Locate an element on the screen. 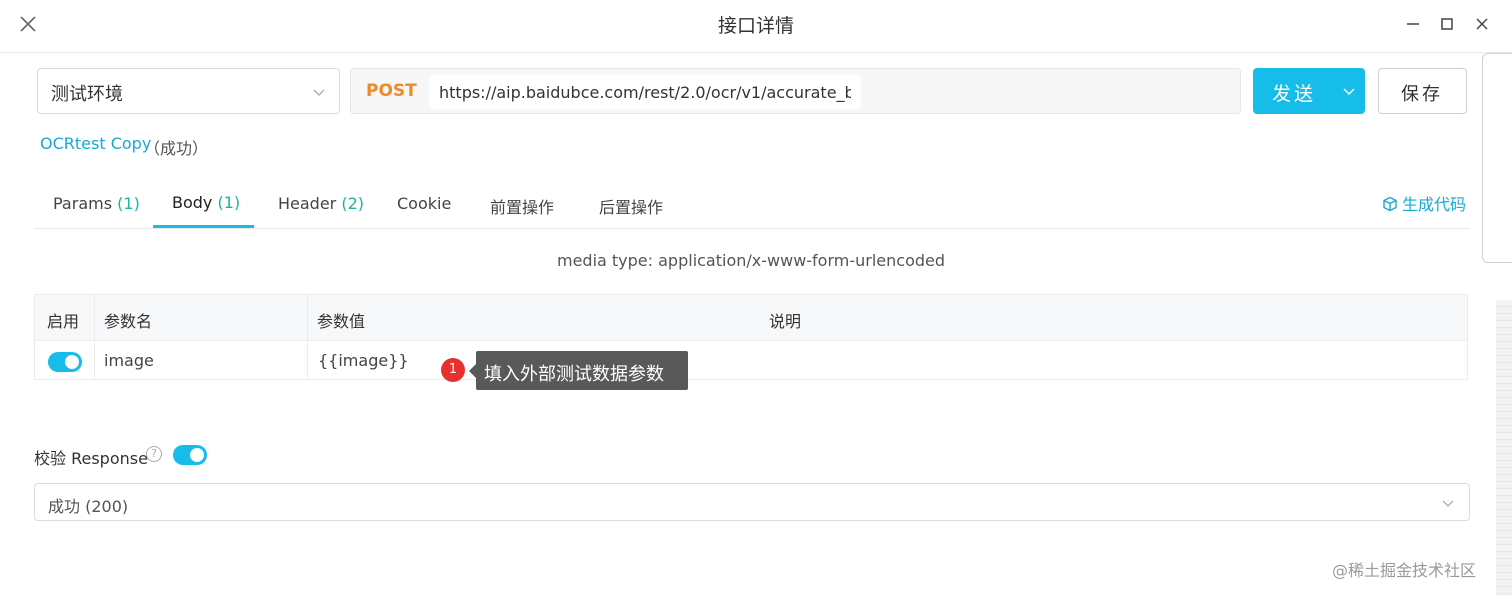  body-params-table: 启用 参数名 参数值 说明 image {{image}} is located at coordinates (751, 337).